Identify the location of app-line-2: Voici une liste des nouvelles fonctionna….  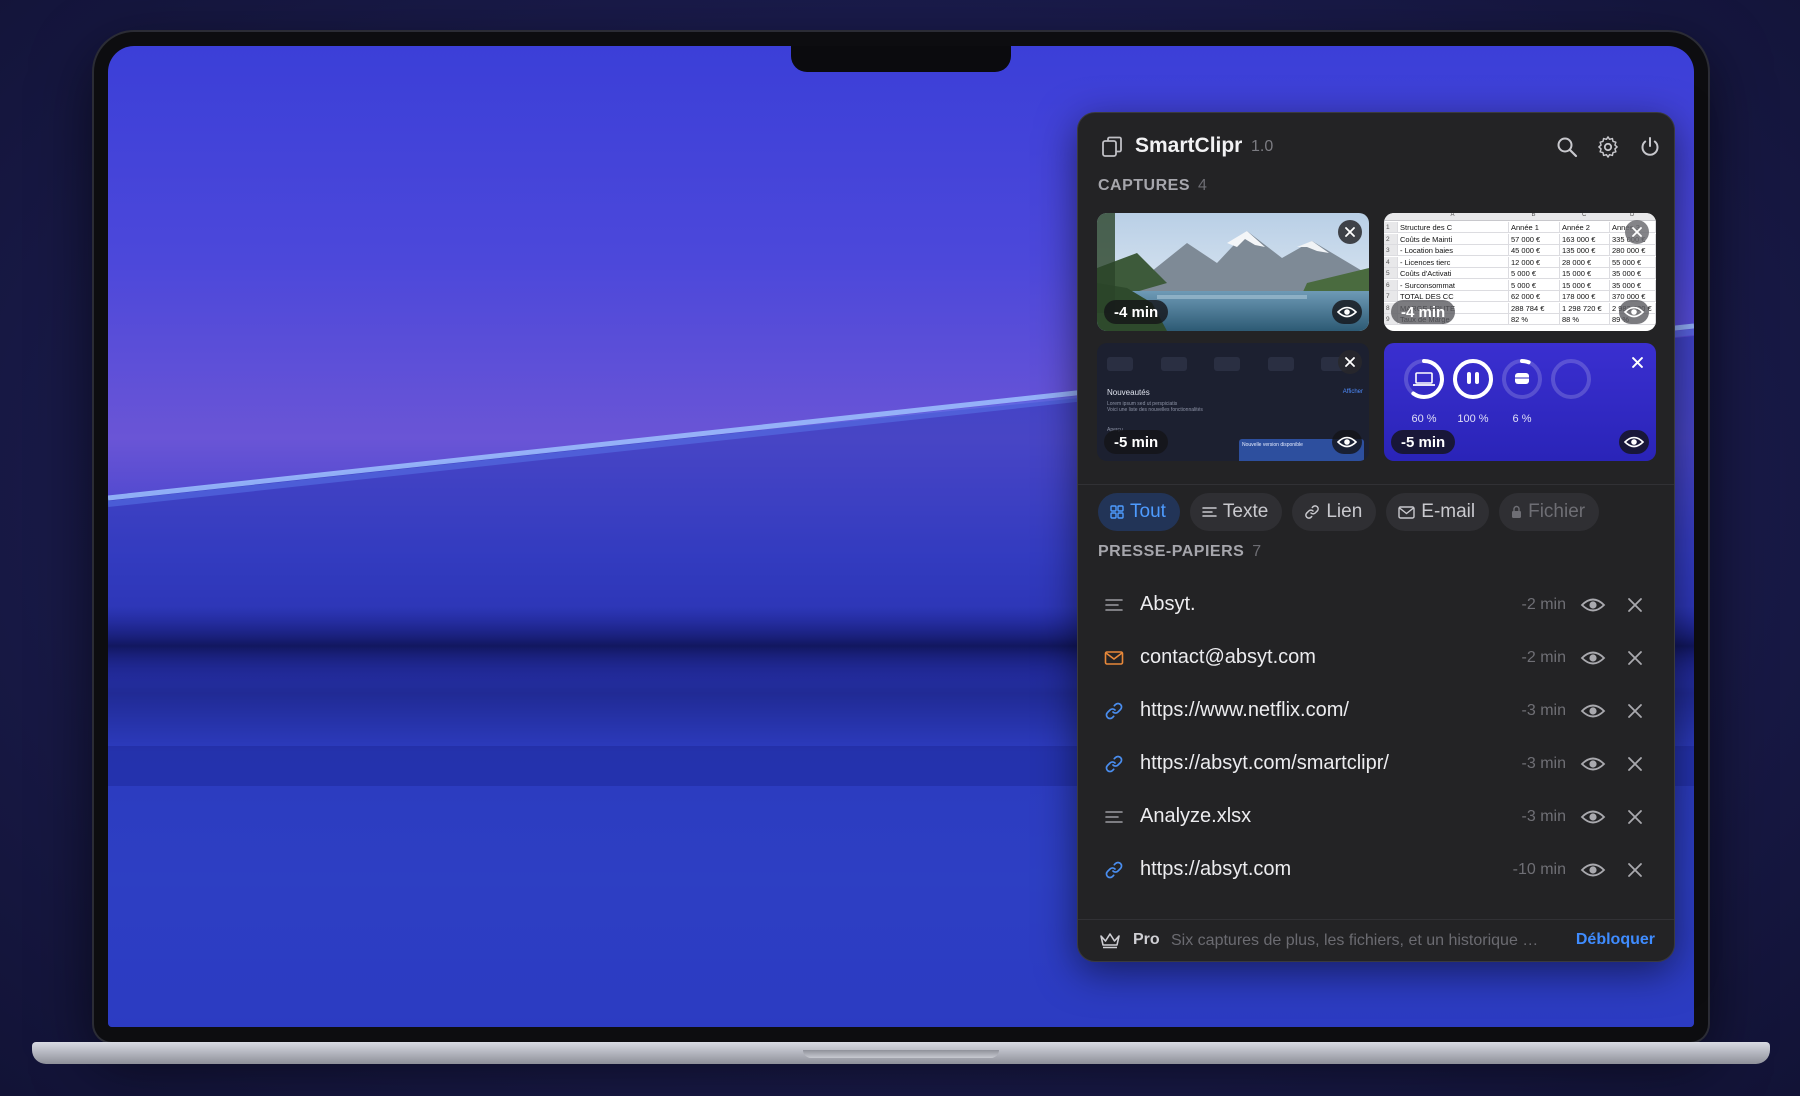
(1155, 410).